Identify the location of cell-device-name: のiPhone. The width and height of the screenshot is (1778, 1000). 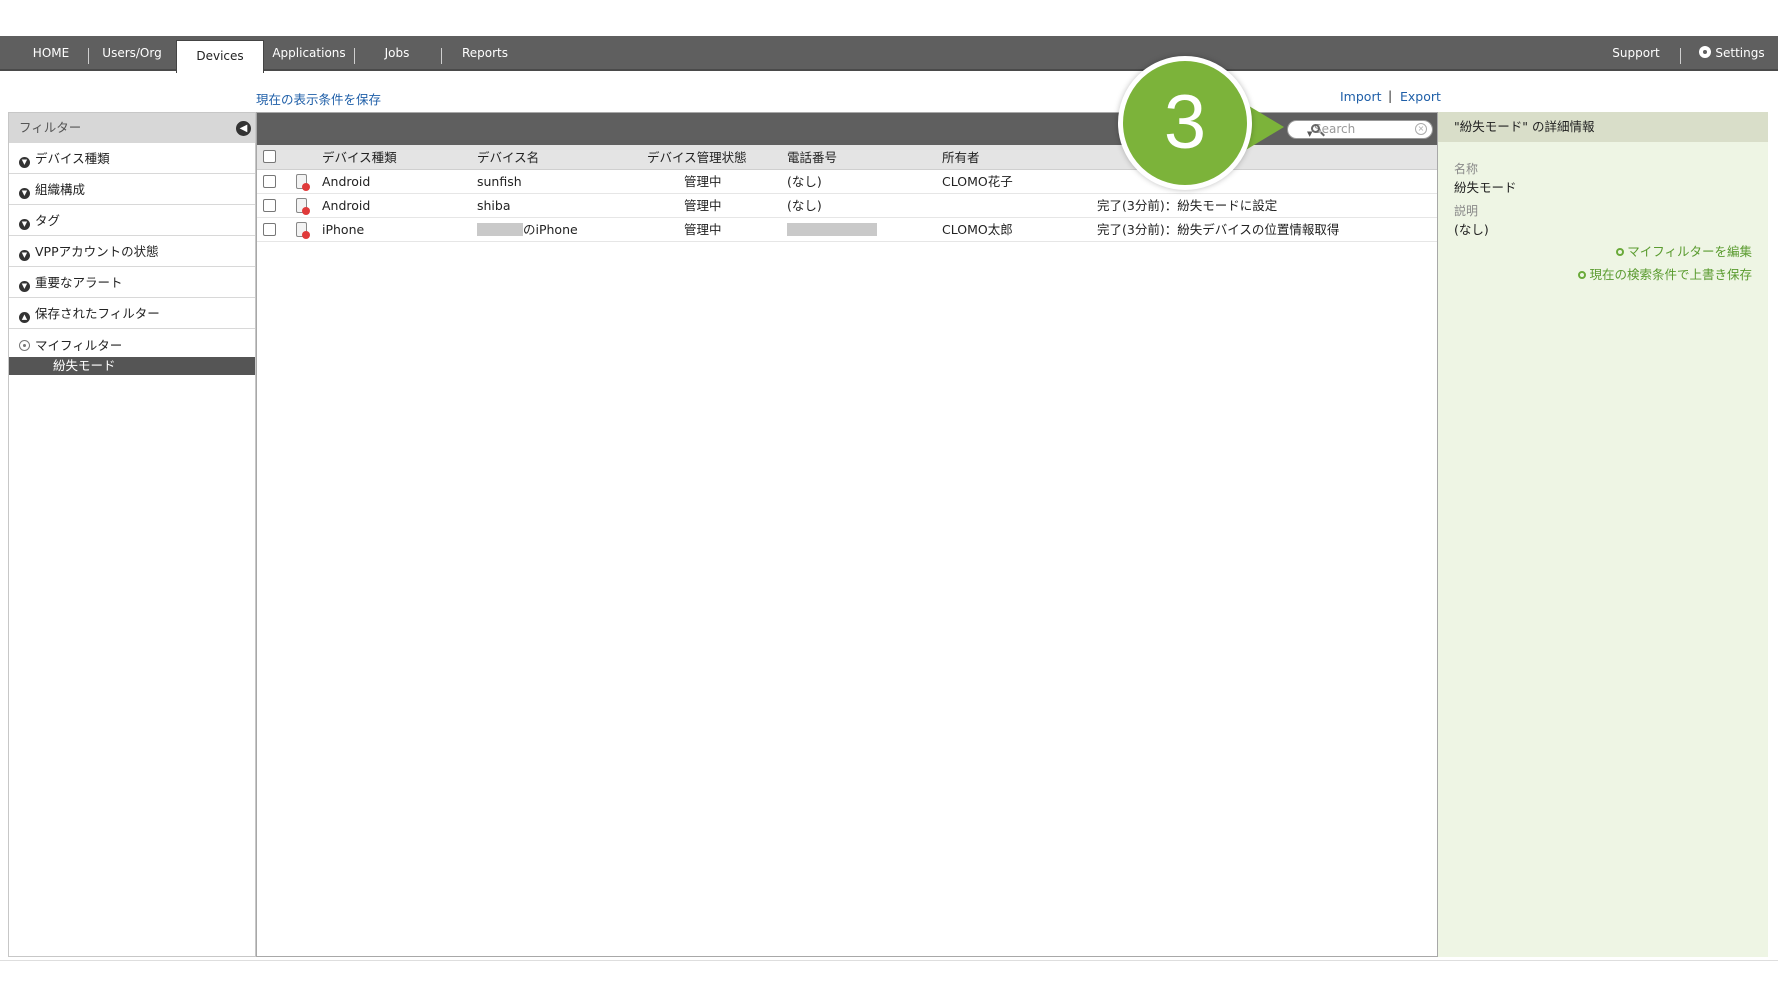
(527, 230).